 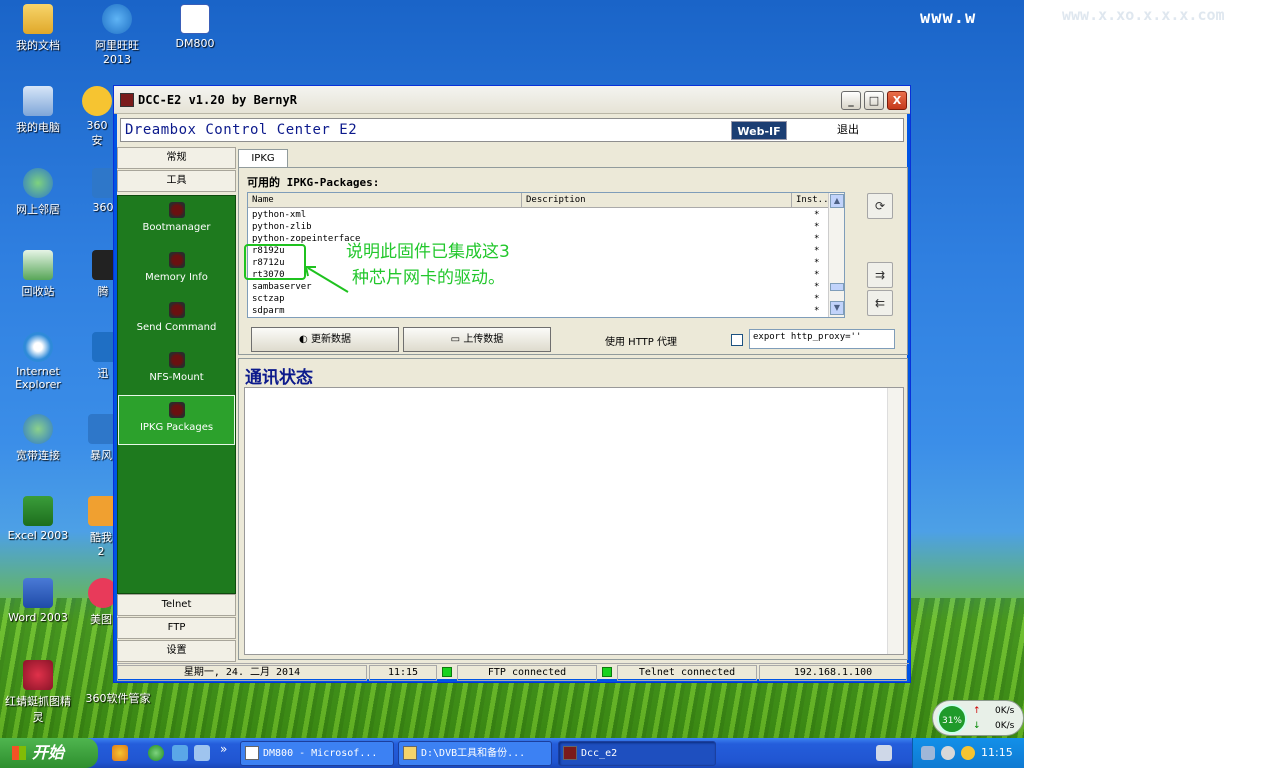 What do you see at coordinates (103, 373) in the screenshot?
I see `desktop-icon-label: 迅` at bounding box center [103, 373].